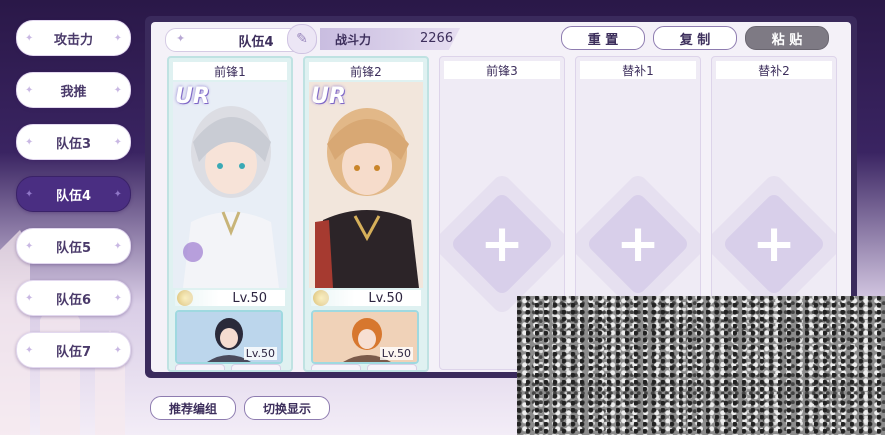  I want to click on obscured-region, so click(701, 365).